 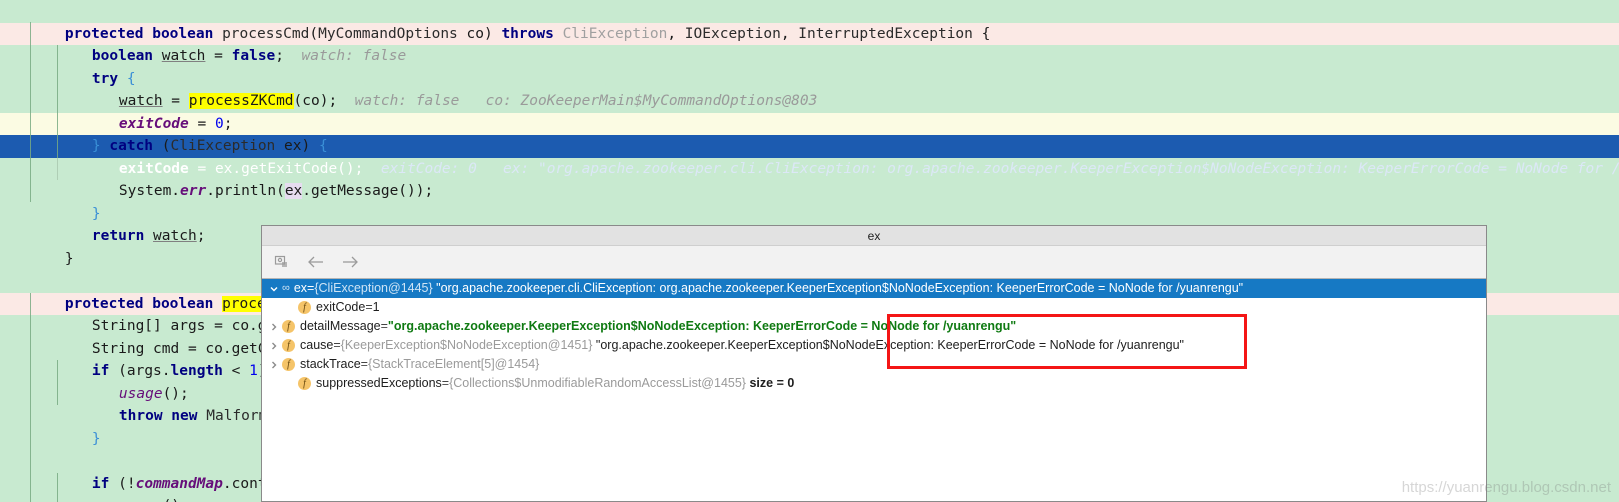 What do you see at coordinates (379, 383) in the screenshot?
I see `variable-name: suppressedExceptions` at bounding box center [379, 383].